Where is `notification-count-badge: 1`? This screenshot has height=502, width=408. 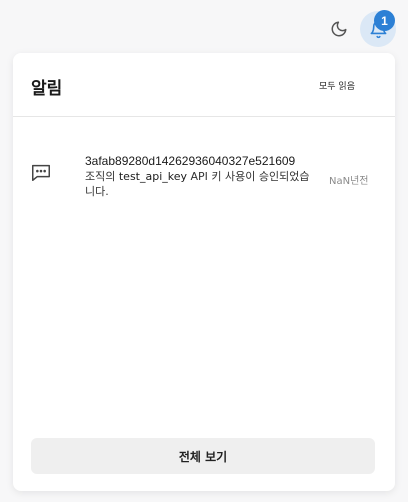 notification-count-badge: 1 is located at coordinates (384, 20).